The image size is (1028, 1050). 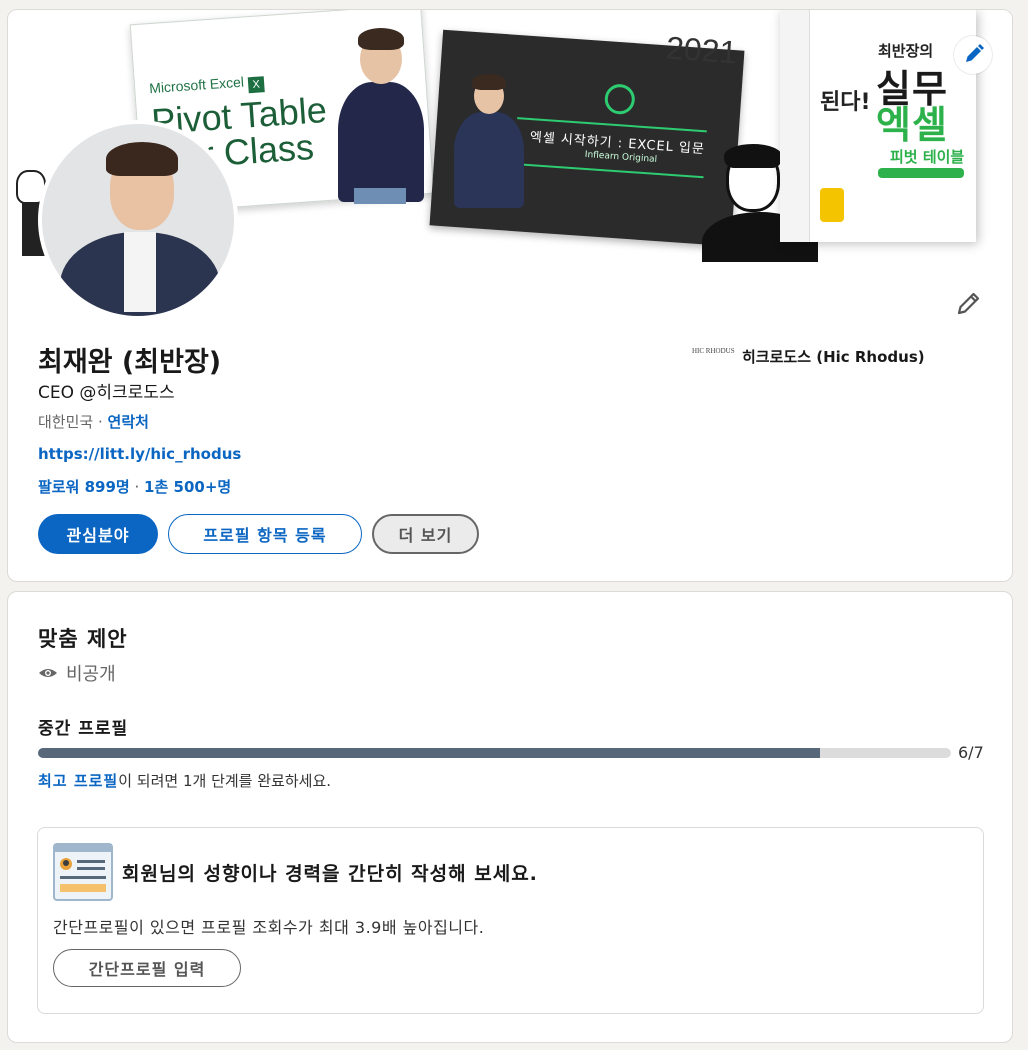 What do you see at coordinates (832, 205) in the screenshot?
I see `youtube-badge-icon` at bounding box center [832, 205].